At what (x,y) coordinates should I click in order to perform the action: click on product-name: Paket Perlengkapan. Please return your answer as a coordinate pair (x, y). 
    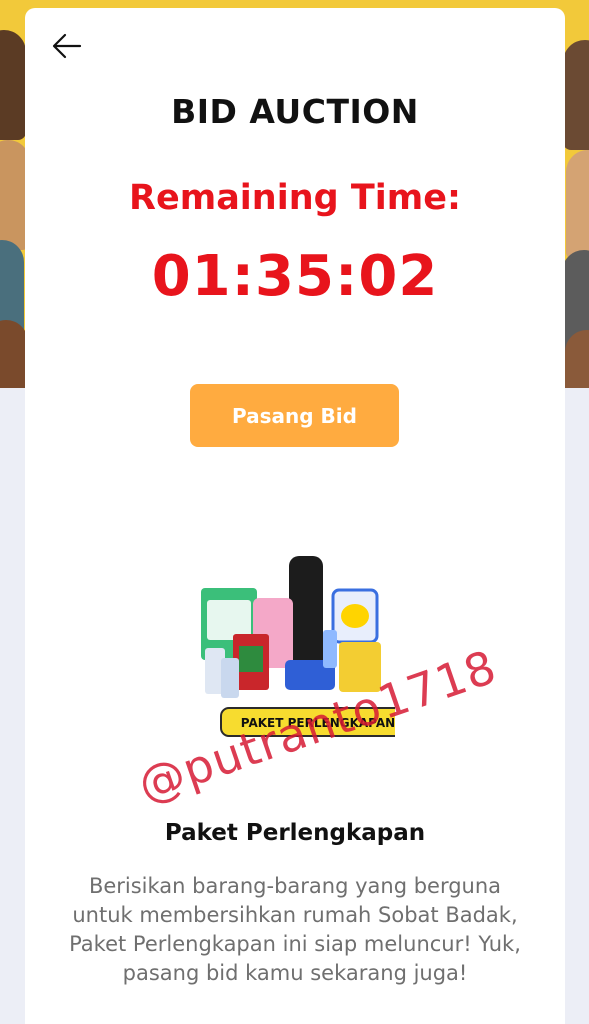
    Looking at the image, I should click on (295, 833).